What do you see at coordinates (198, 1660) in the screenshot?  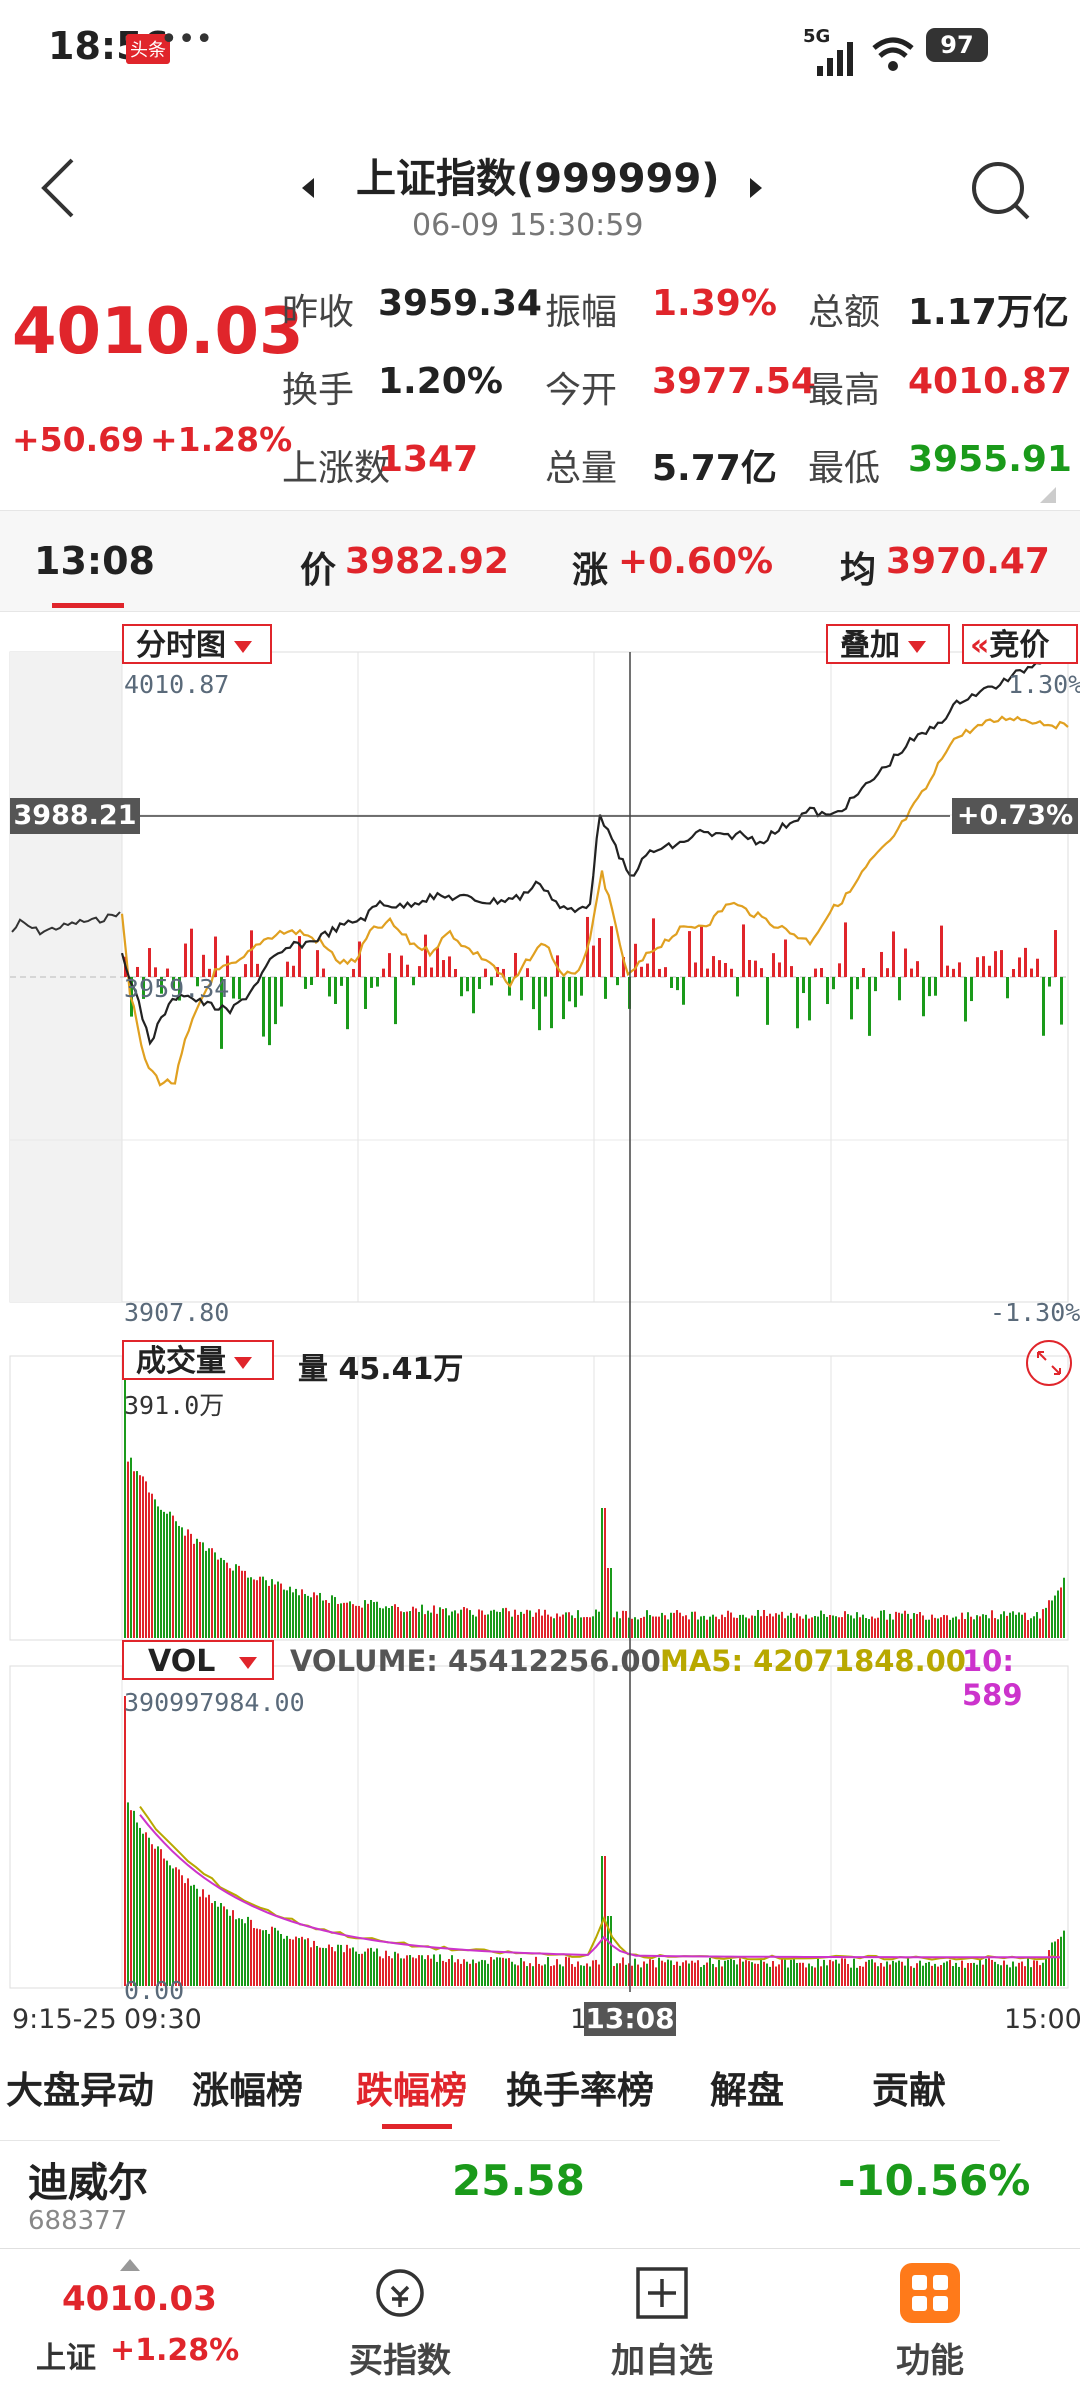 I see `indicator-select: VOL` at bounding box center [198, 1660].